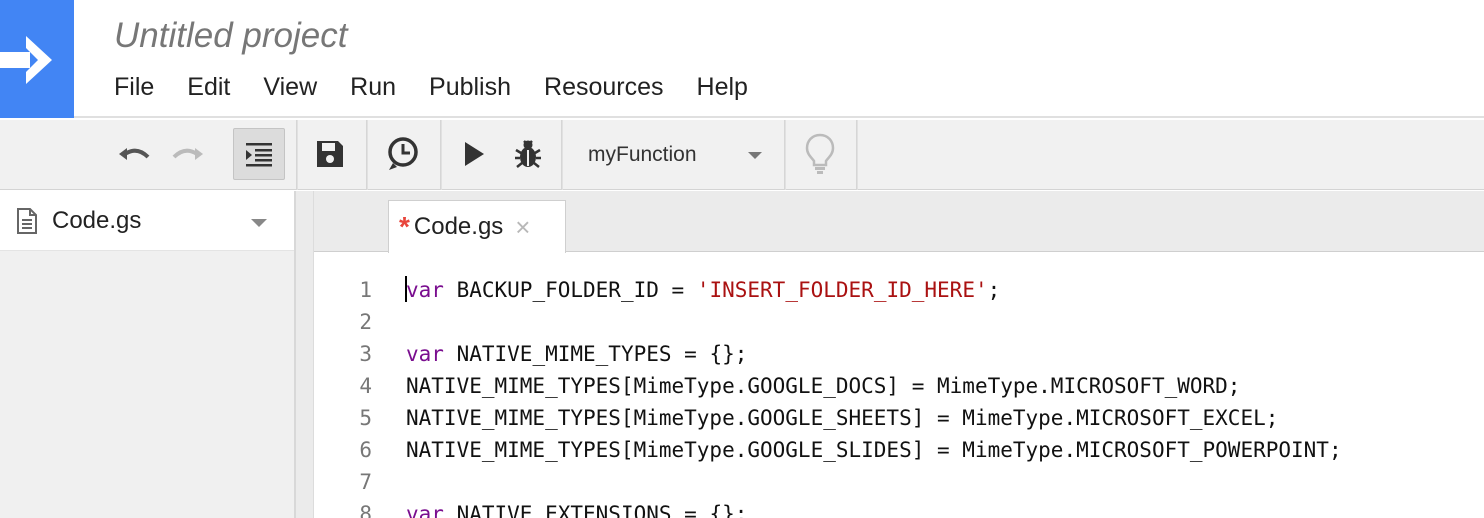  Describe the element at coordinates (642, 154) in the screenshot. I see `function-select-value: myFunction` at that location.